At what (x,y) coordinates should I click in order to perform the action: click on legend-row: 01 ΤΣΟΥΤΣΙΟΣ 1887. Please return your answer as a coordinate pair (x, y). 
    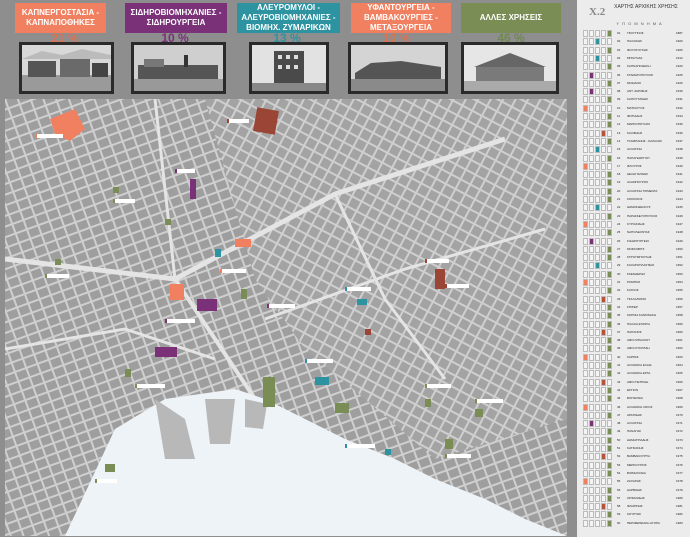
    Looking at the image, I should click on (633, 33).